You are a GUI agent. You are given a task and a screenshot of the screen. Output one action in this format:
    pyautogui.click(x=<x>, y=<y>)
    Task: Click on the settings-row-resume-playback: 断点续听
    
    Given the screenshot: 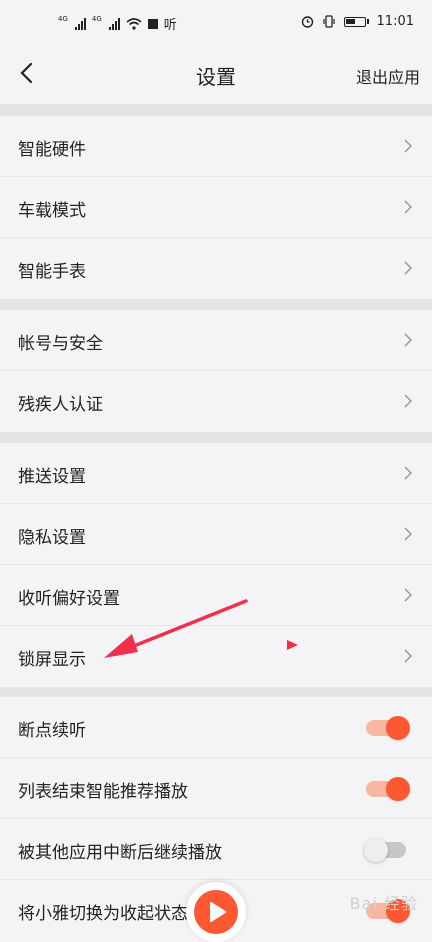 What is the action you would take?
    pyautogui.click(x=216, y=727)
    